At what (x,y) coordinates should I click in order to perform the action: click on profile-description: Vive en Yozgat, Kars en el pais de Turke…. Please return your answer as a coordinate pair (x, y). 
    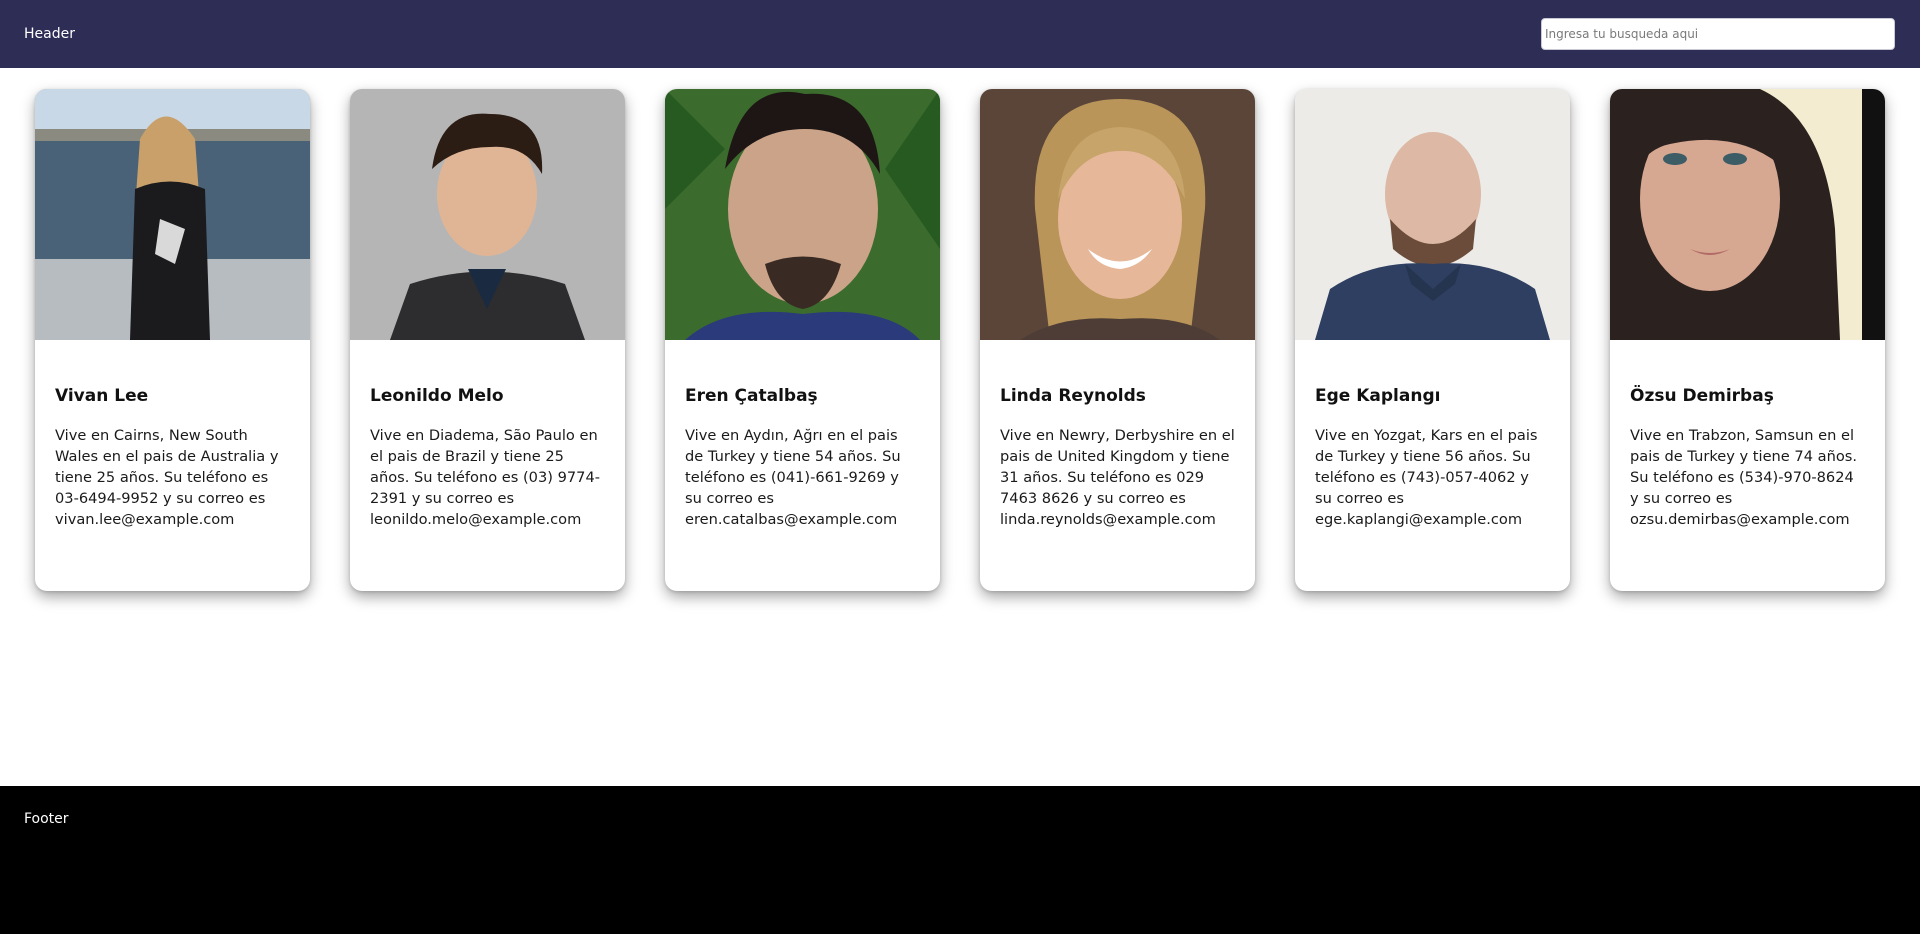
    Looking at the image, I should click on (1426, 477).